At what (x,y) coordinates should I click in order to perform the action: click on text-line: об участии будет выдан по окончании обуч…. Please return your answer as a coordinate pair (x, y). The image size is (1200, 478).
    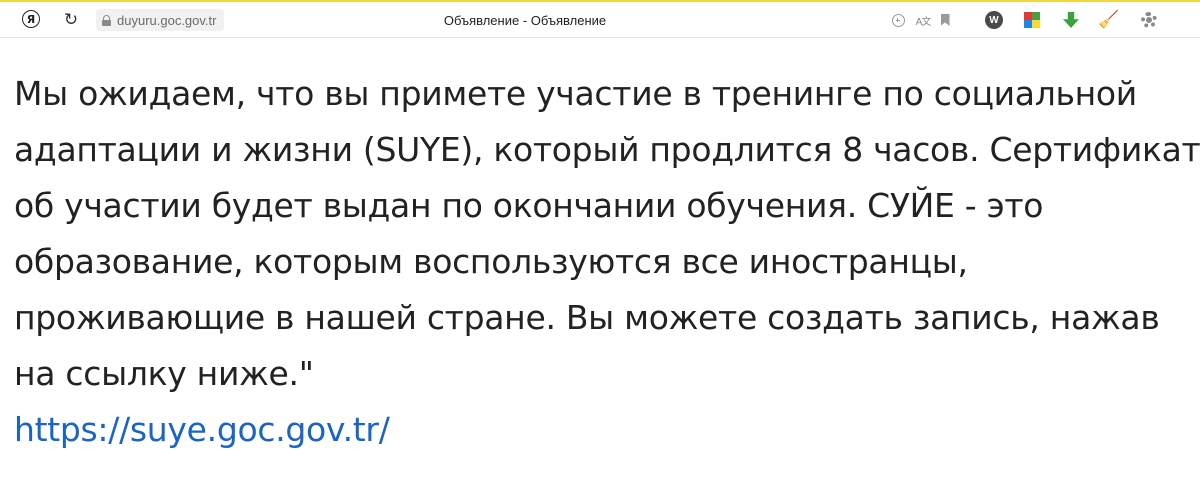
    Looking at the image, I should click on (529, 205).